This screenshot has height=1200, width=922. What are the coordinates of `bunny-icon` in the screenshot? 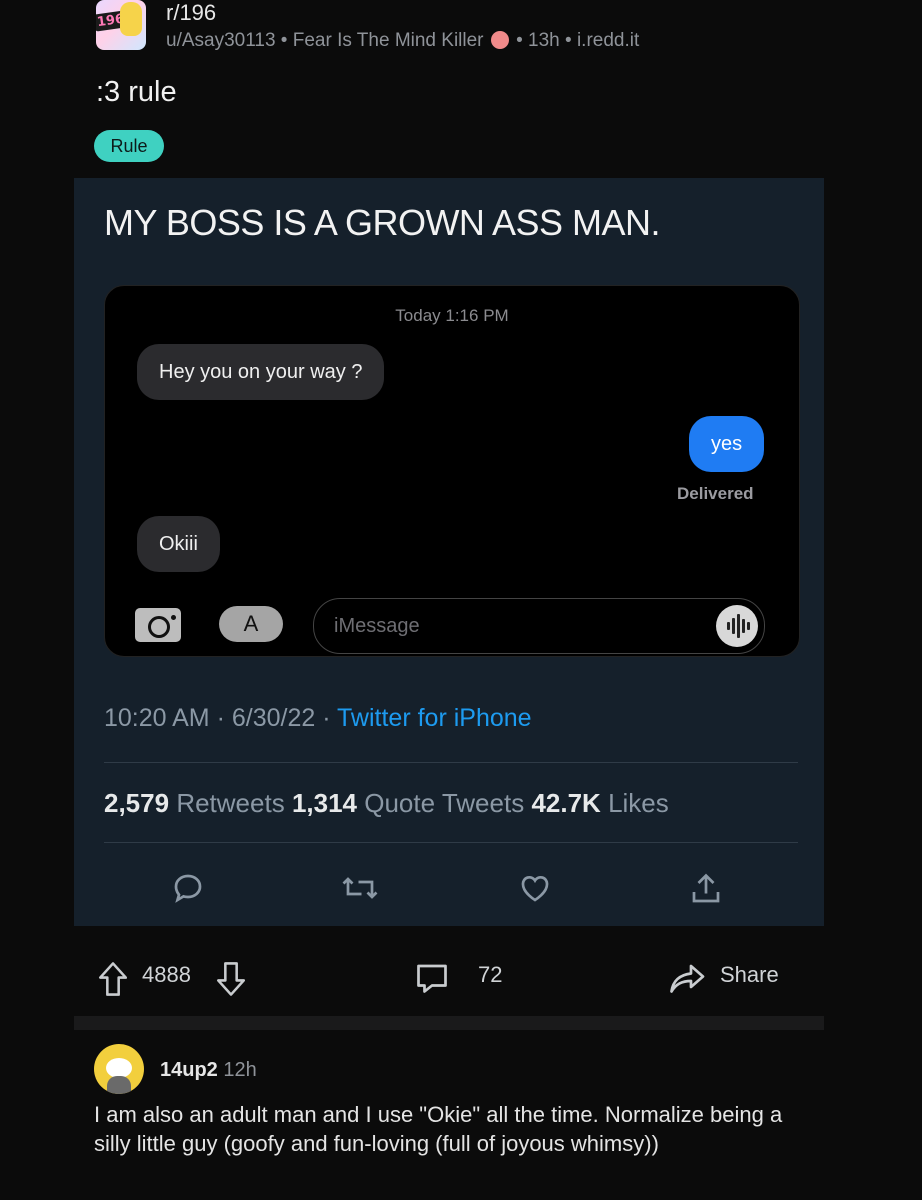 It's located at (131, 19).